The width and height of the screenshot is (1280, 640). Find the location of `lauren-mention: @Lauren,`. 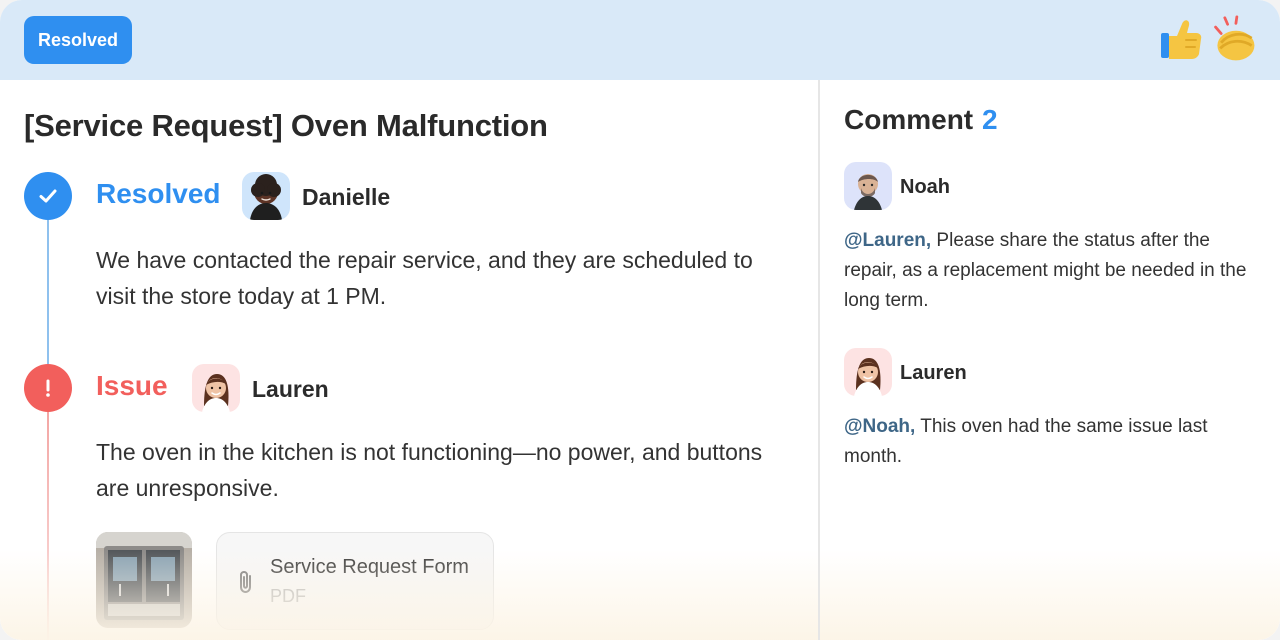

lauren-mention: @Lauren, is located at coordinates (887, 240).